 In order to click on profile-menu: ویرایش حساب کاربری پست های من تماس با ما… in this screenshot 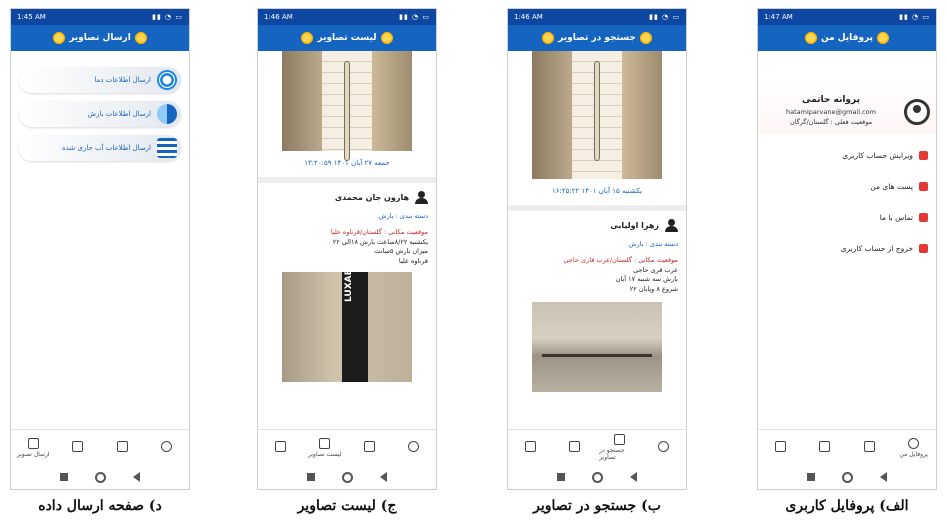, I will do `click(847, 202)`.